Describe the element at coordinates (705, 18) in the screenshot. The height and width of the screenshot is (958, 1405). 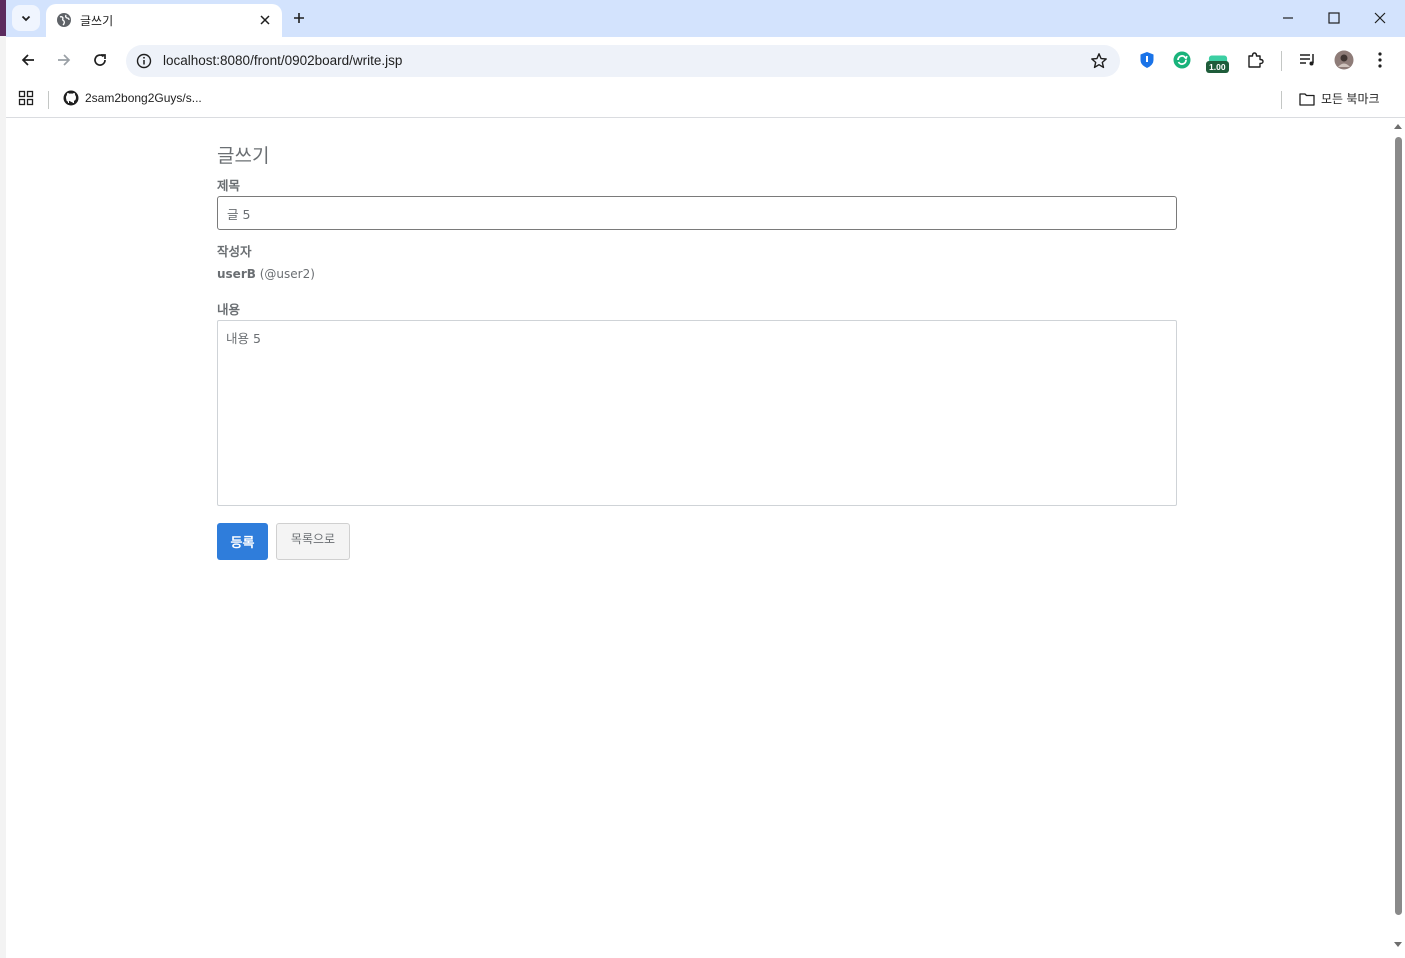
I see `tab-strip: 글쓰기` at that location.